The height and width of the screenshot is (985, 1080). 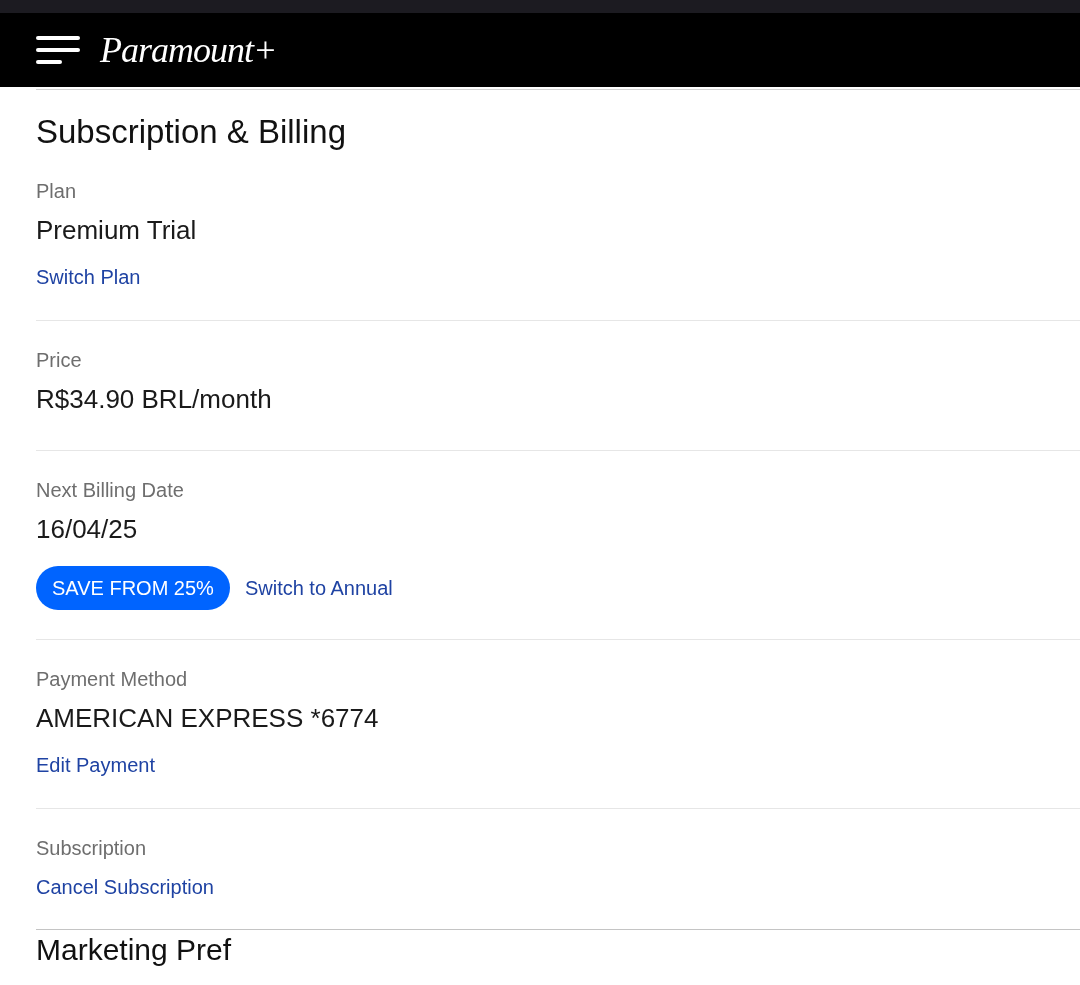 What do you see at coordinates (134, 950) in the screenshot?
I see `section-heading: Marketing Pref` at bounding box center [134, 950].